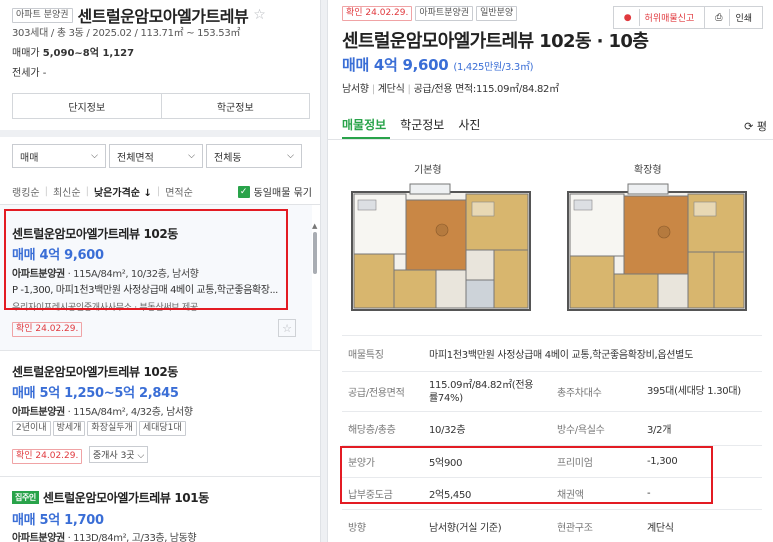 This screenshot has width=773, height=542. What do you see at coordinates (254, 156) in the screenshot?
I see `building-select: 전체동 ⌵` at bounding box center [254, 156].